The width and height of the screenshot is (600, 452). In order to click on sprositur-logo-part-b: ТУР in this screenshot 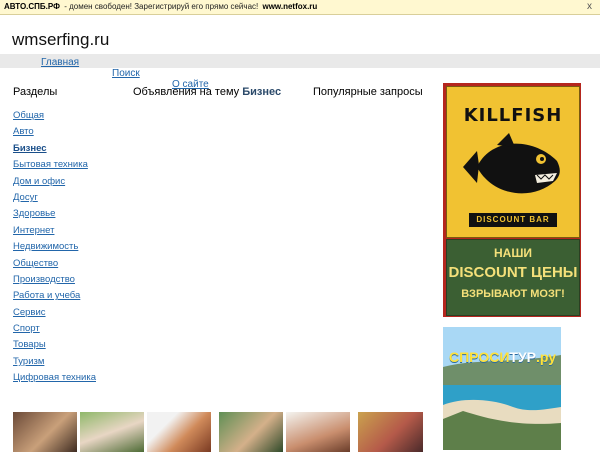, I will do `click(522, 357)`.